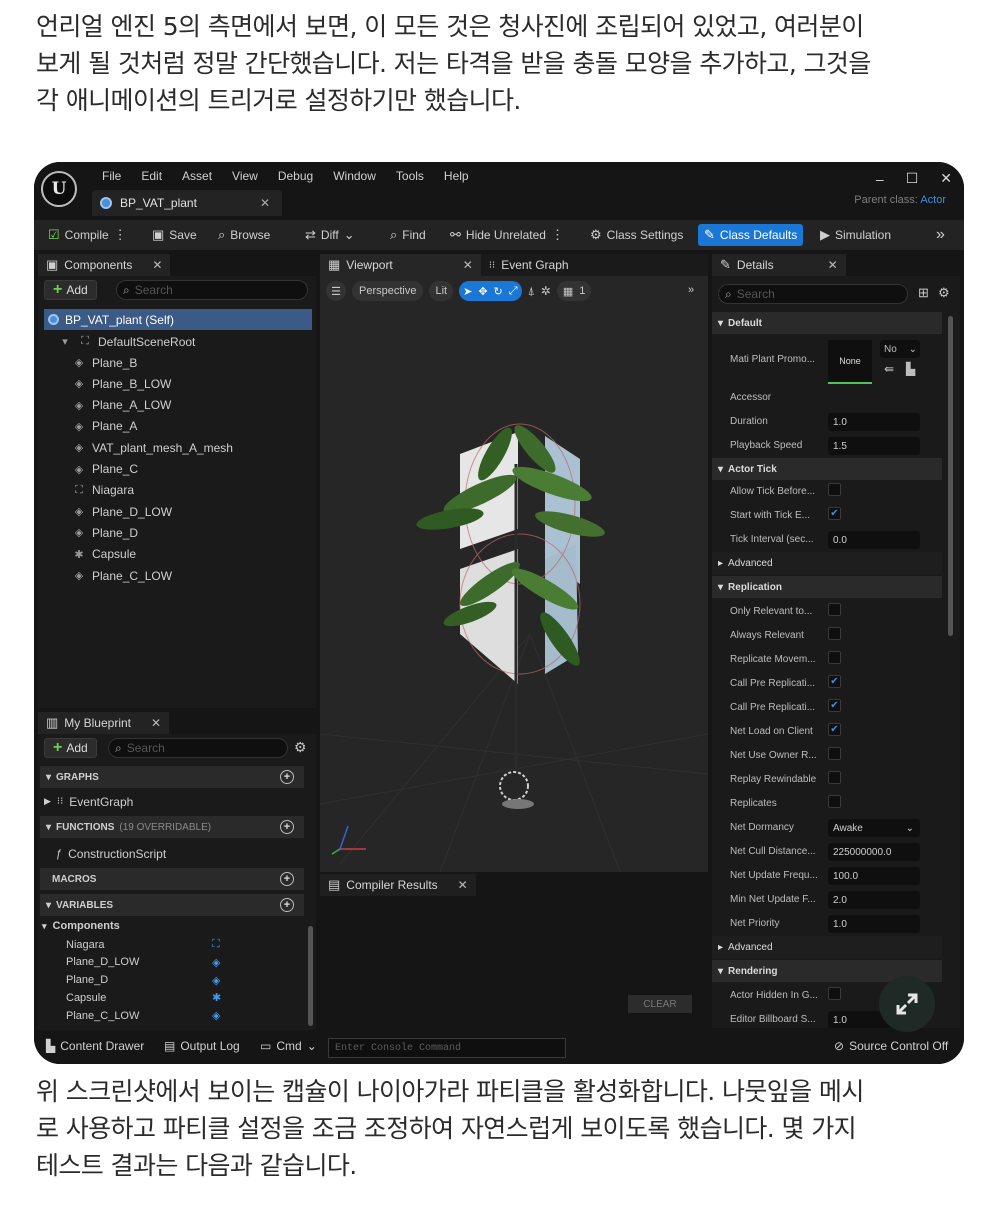 The height and width of the screenshot is (1230, 986). What do you see at coordinates (198, 748) in the screenshot?
I see `my-blueprint-search-input: ⌕ Search` at bounding box center [198, 748].